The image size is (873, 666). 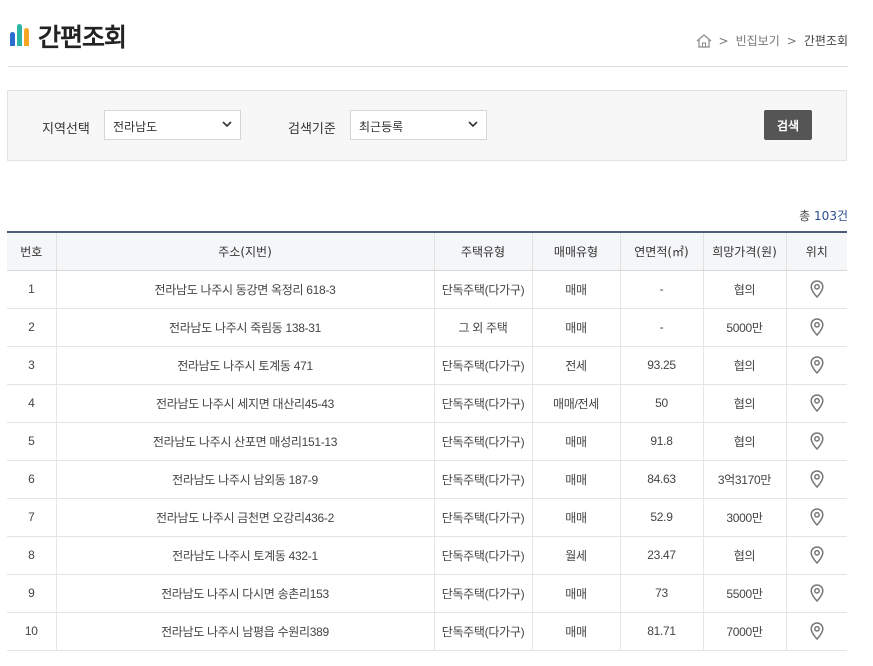 I want to click on table-row: 5 전라남도 나주시 산포면 매성리151-13 단독주택(다가구) 매매 91.8 협의, so click(x=427, y=441).